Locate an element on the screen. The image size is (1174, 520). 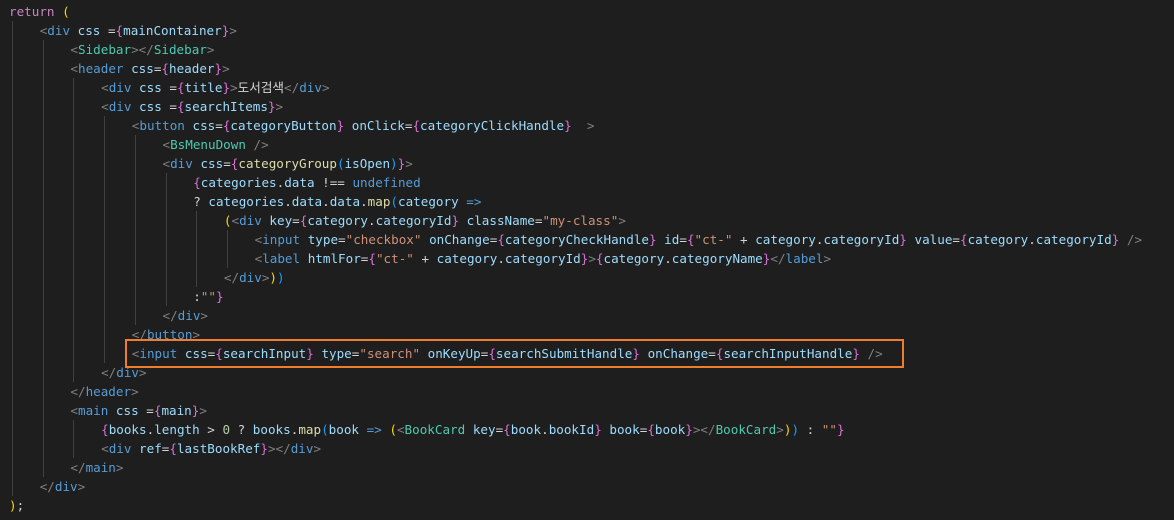
highlight-box is located at coordinates (514, 353).